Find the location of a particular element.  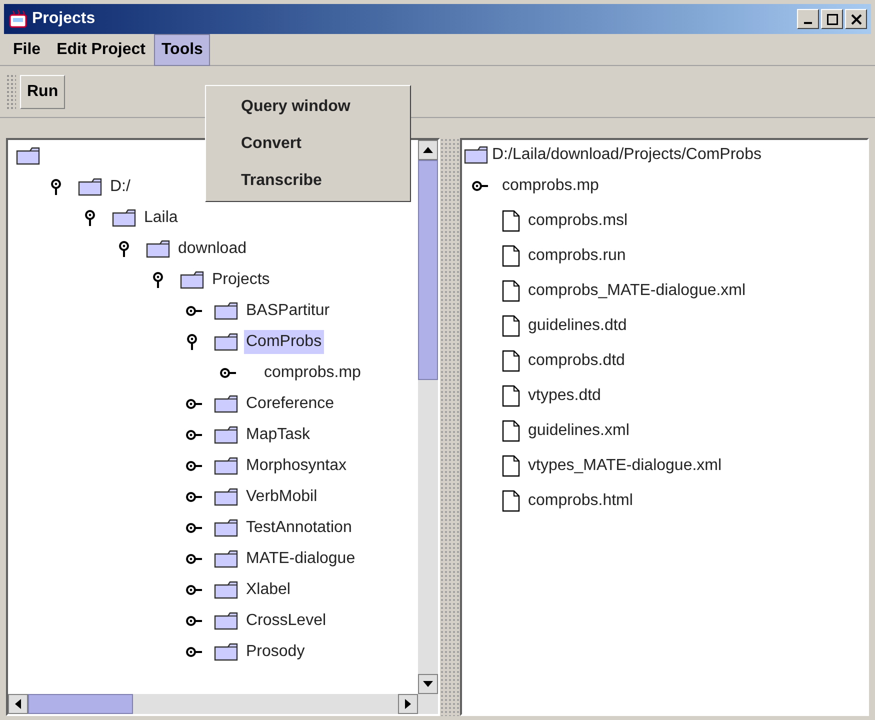

tree-item: VerbMobil is located at coordinates (282, 496).